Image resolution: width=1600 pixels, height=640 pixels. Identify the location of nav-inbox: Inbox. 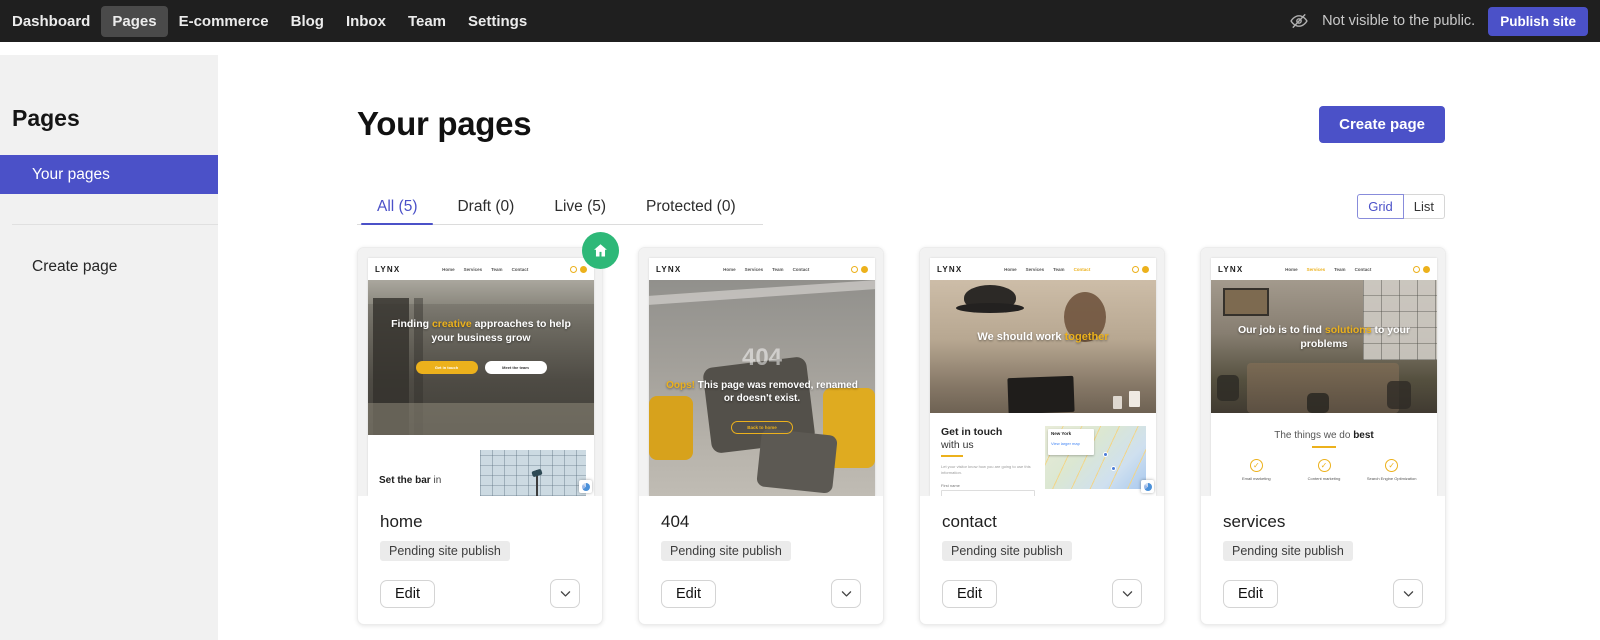
(366, 21).